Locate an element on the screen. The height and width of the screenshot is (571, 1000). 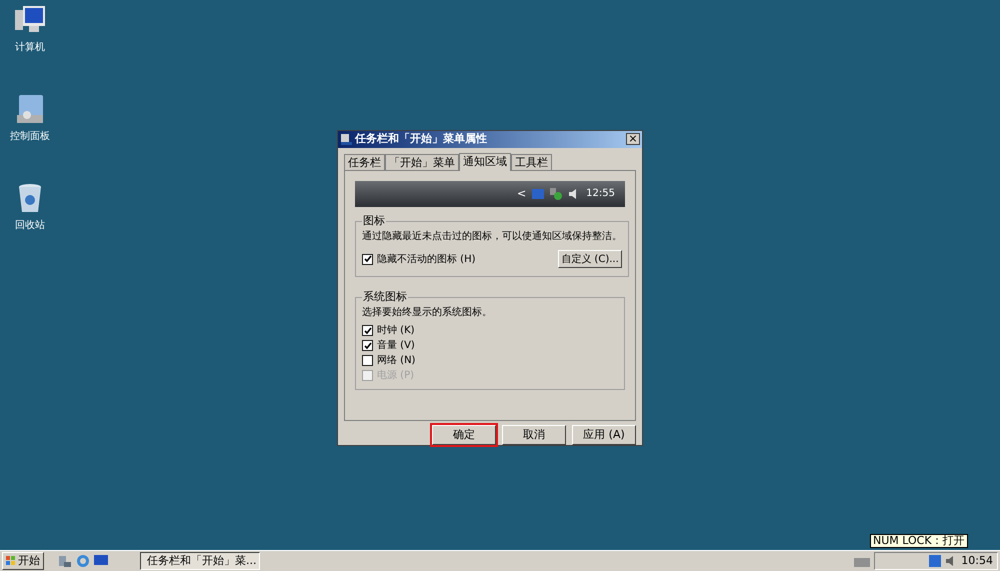
checkbox-label: 网络 (N) is located at coordinates (396, 360).